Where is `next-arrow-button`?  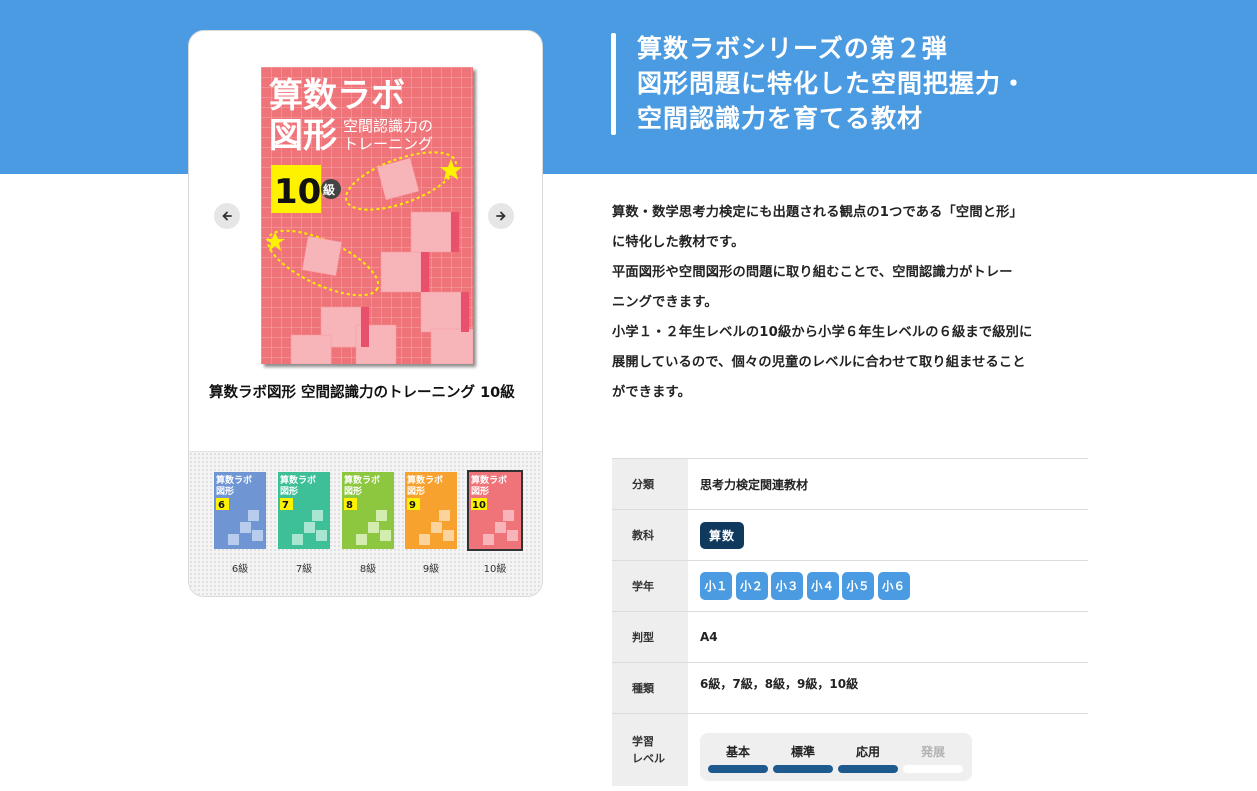
next-arrow-button is located at coordinates (501, 216).